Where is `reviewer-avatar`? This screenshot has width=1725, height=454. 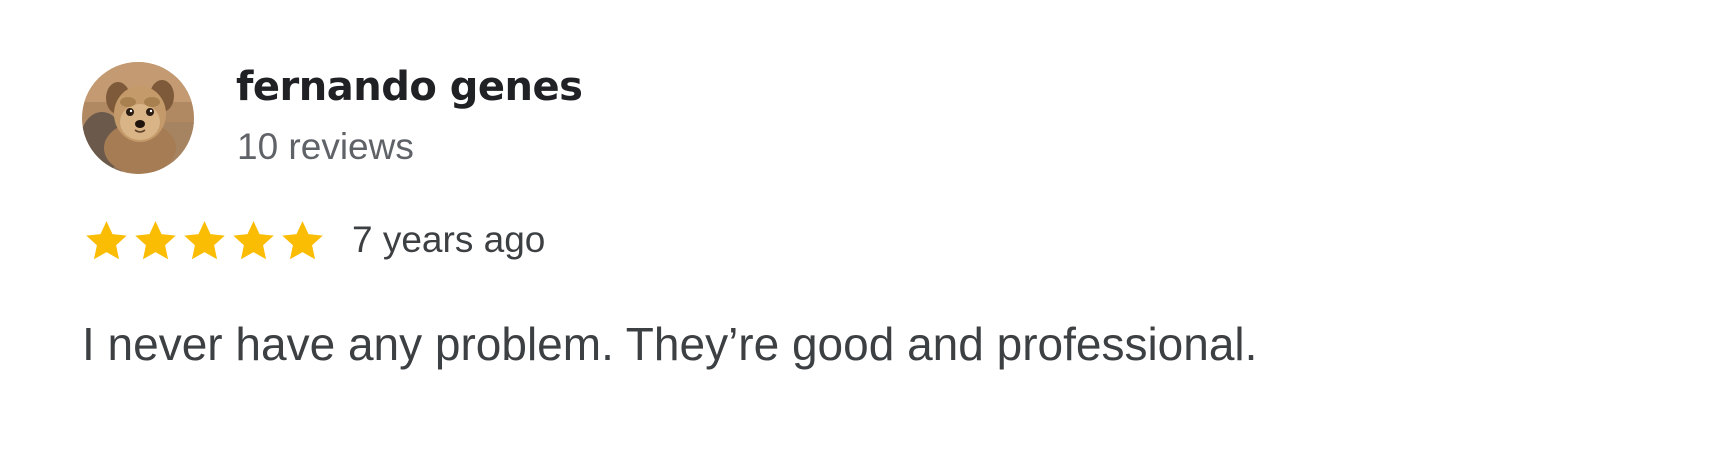
reviewer-avatar is located at coordinates (138, 118).